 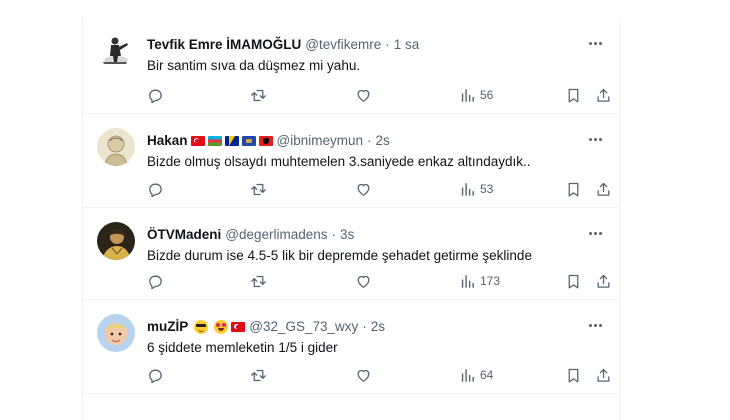 I want to click on display-name: ÖTVMadeni, so click(x=184, y=235).